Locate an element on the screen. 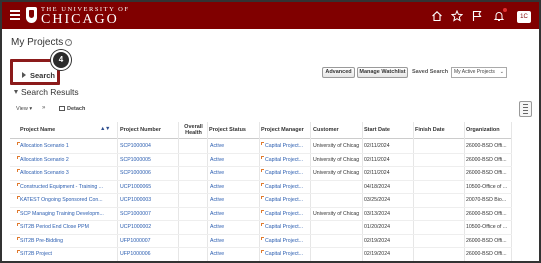  col-organization: Organization is located at coordinates (489, 129).